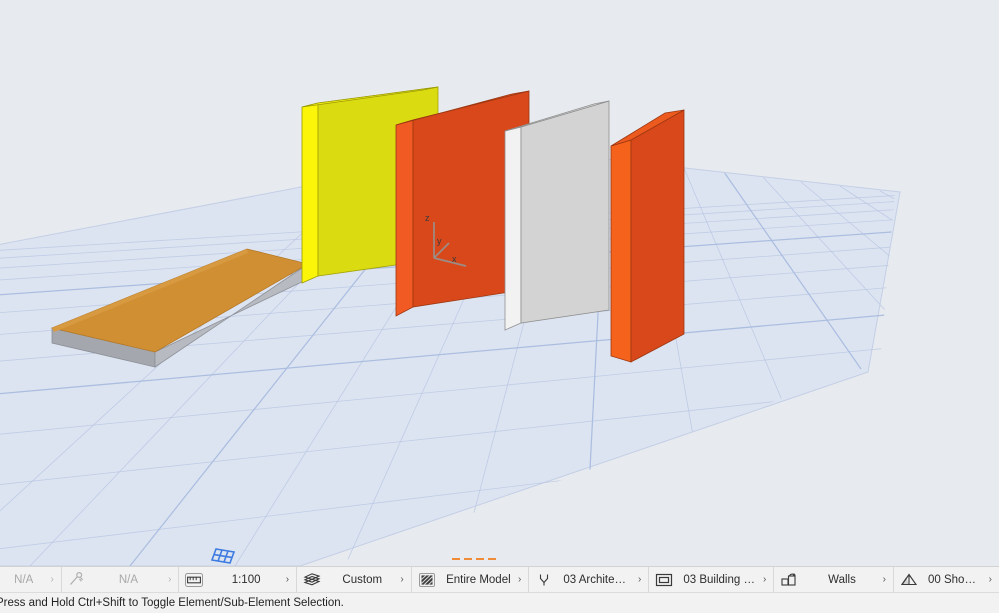  I want to click on statusbar-label-pen-set: N/A, so click(128, 579).